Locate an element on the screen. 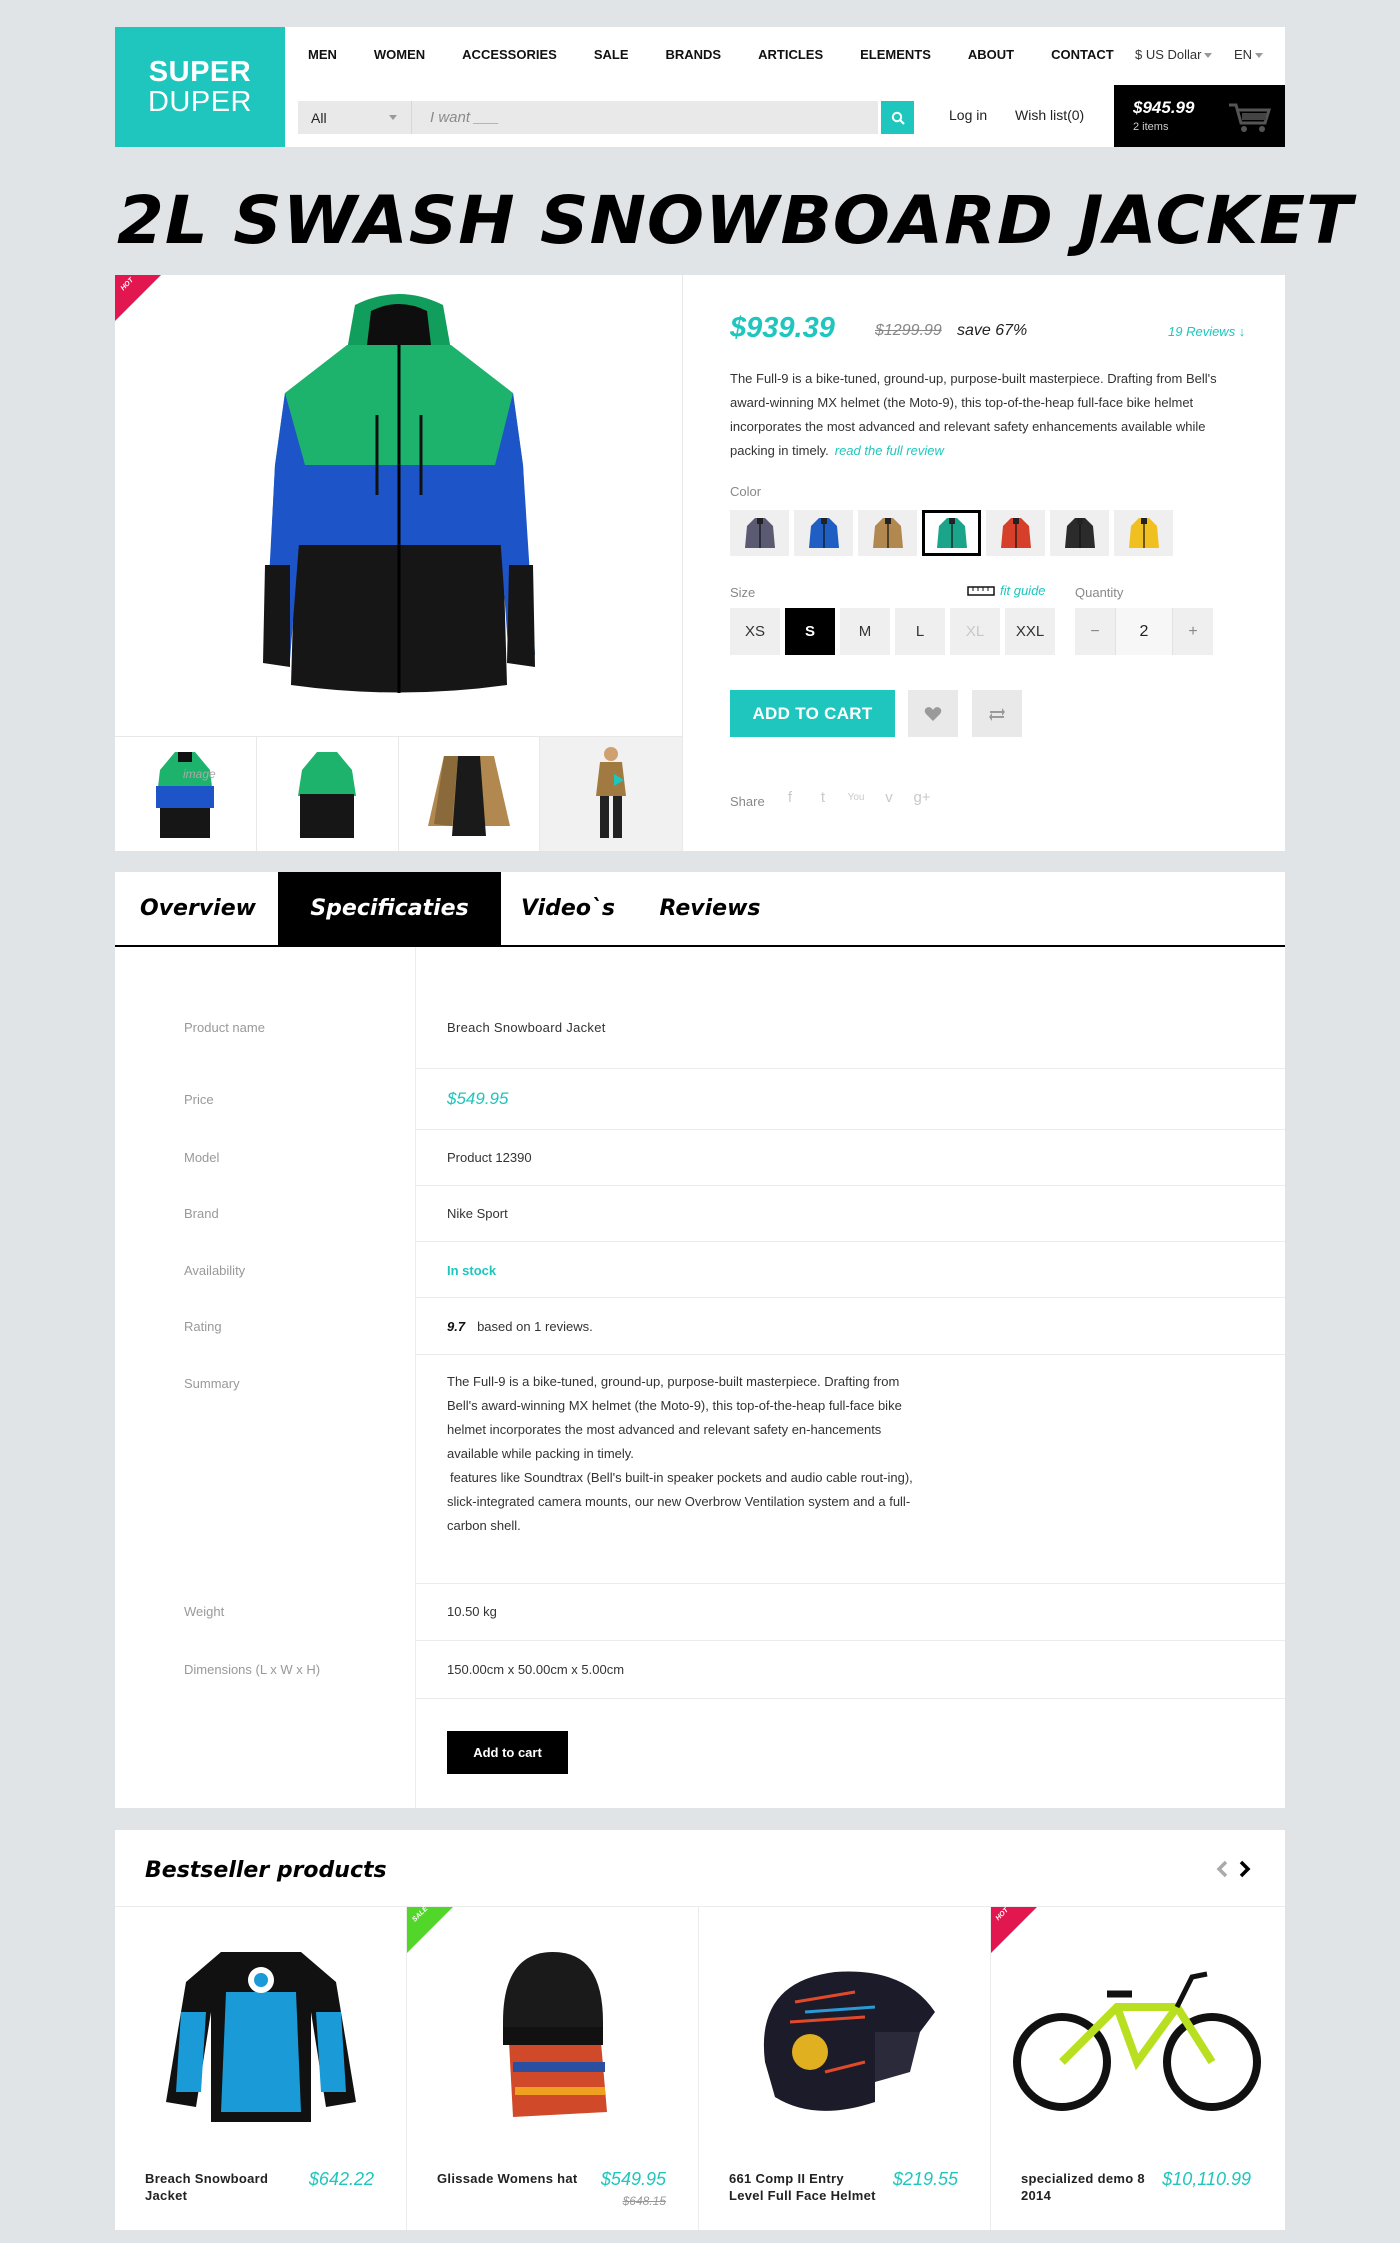 This screenshot has height=2243, width=1400. logo: SUPER DUPER is located at coordinates (200, 87).